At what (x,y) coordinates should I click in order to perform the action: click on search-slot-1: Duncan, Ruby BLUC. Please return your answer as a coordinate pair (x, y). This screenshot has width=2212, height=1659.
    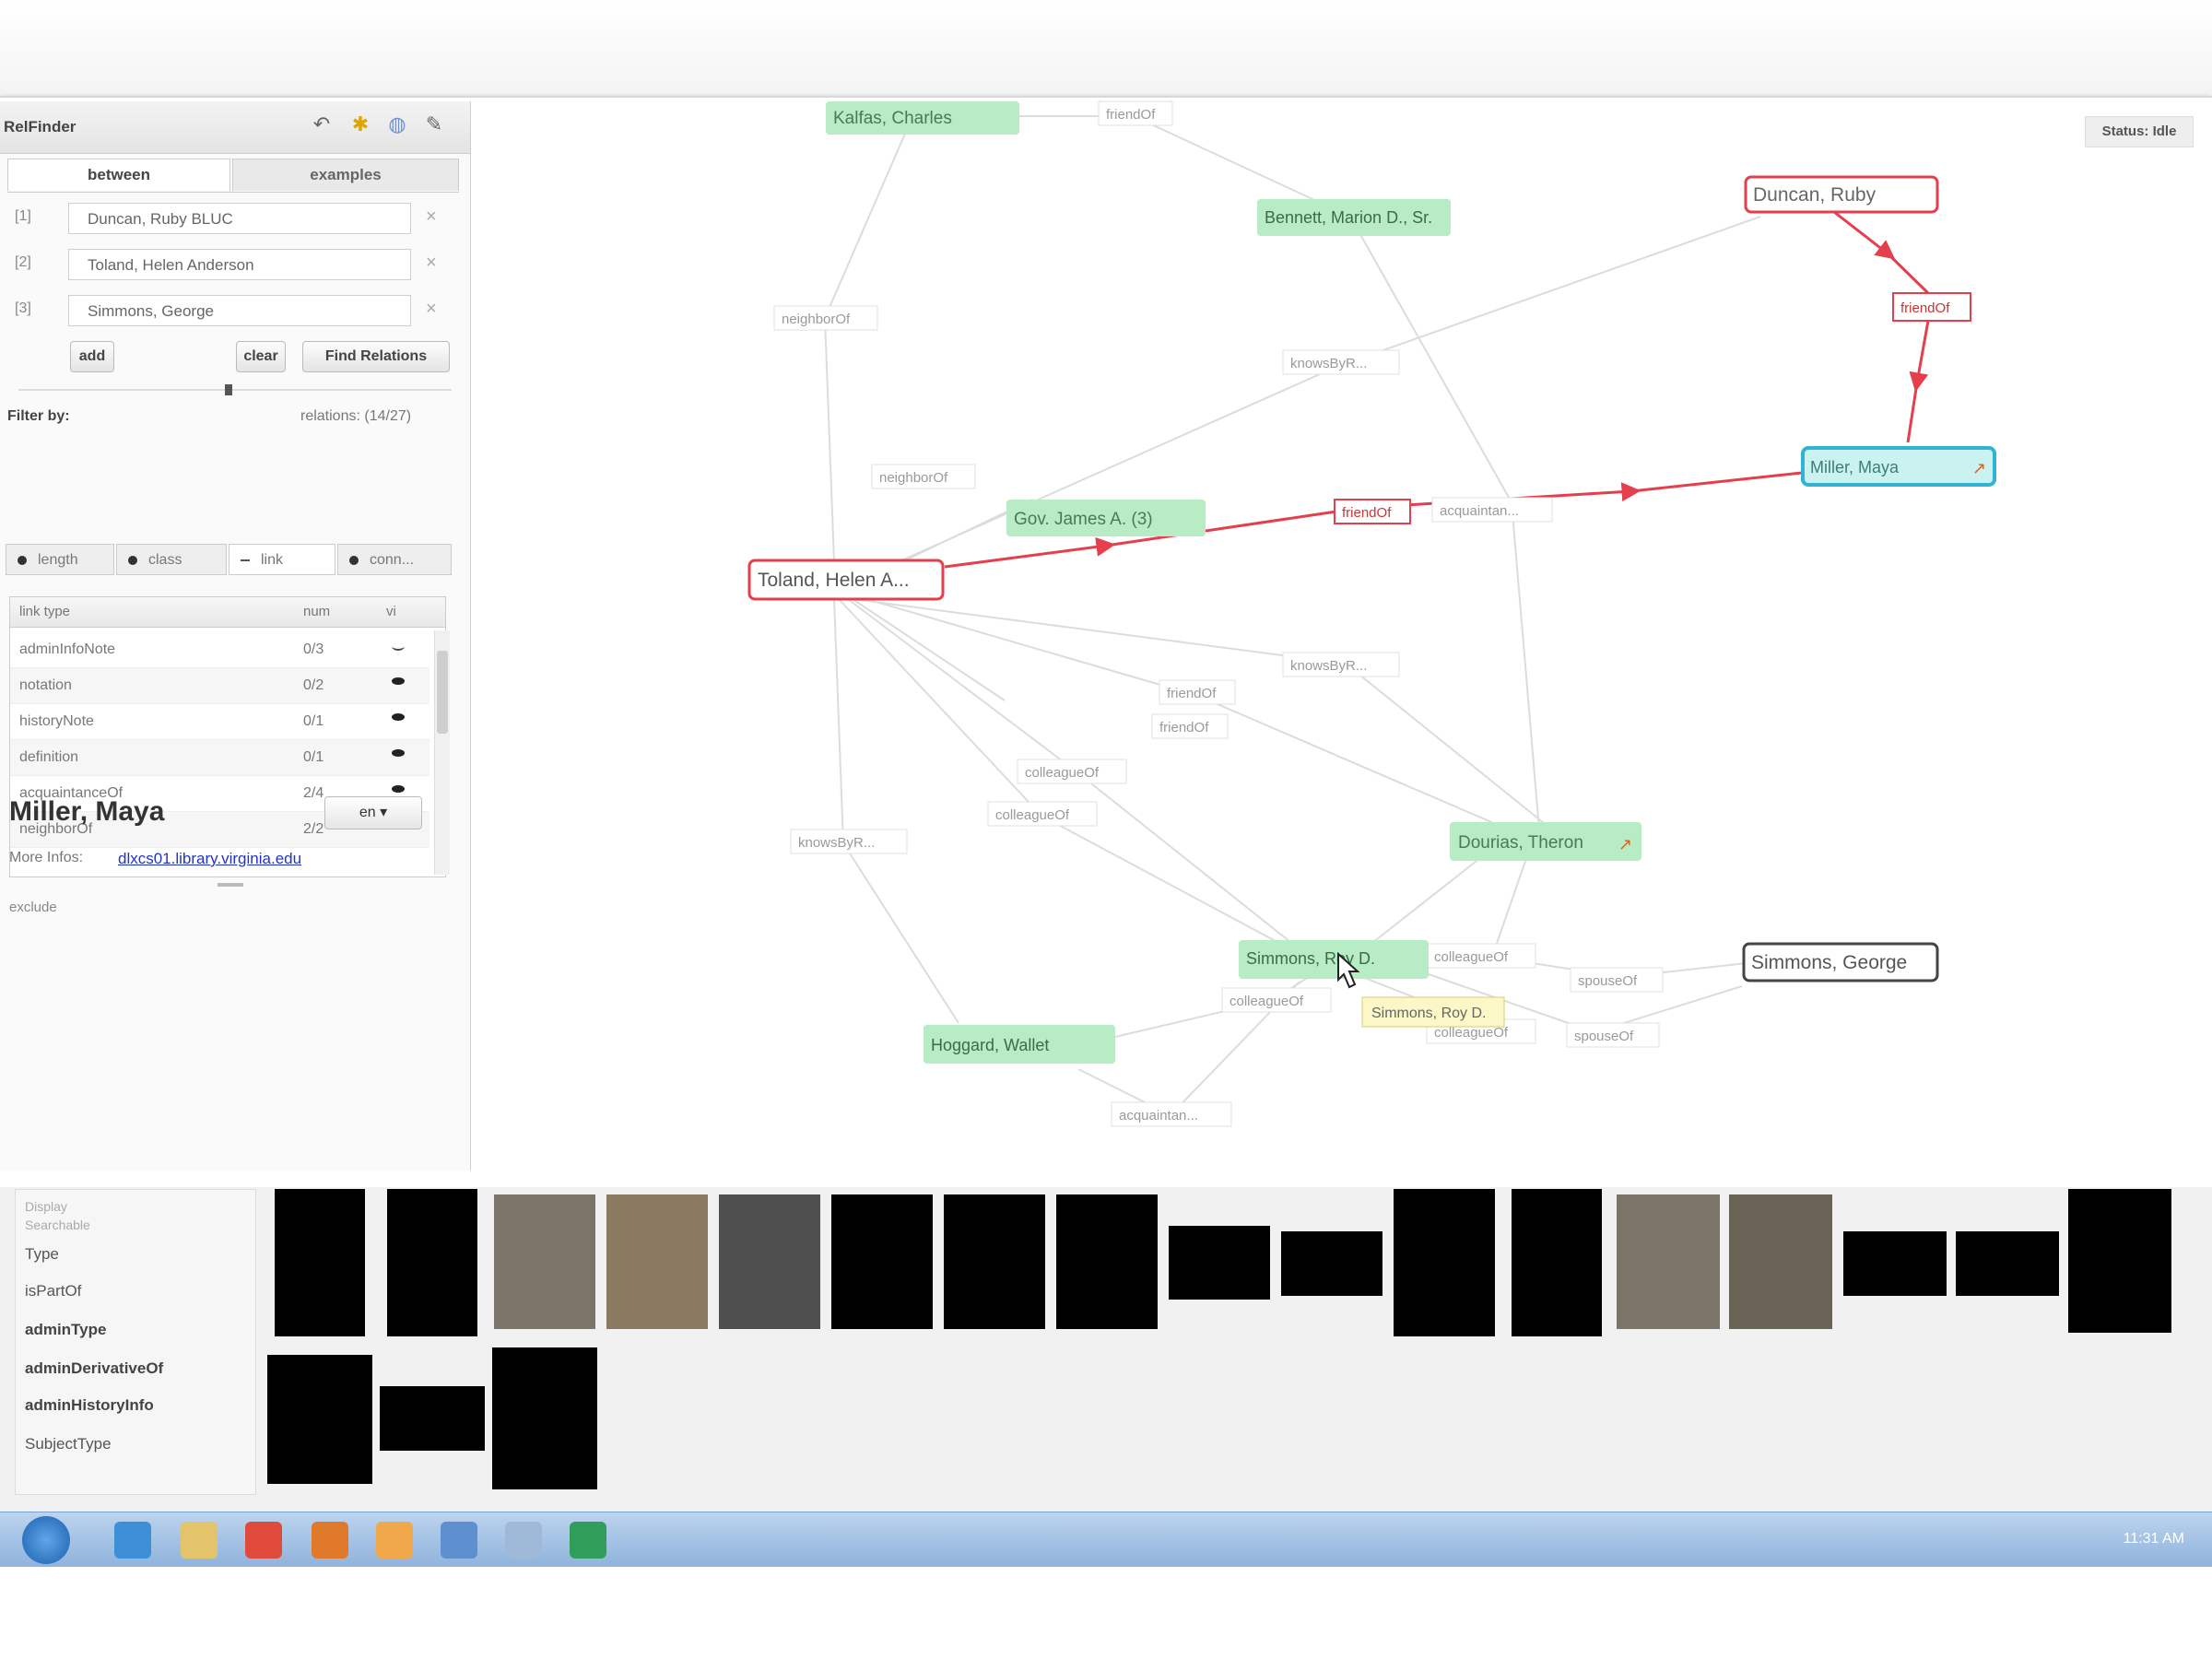
    Looking at the image, I should click on (239, 218).